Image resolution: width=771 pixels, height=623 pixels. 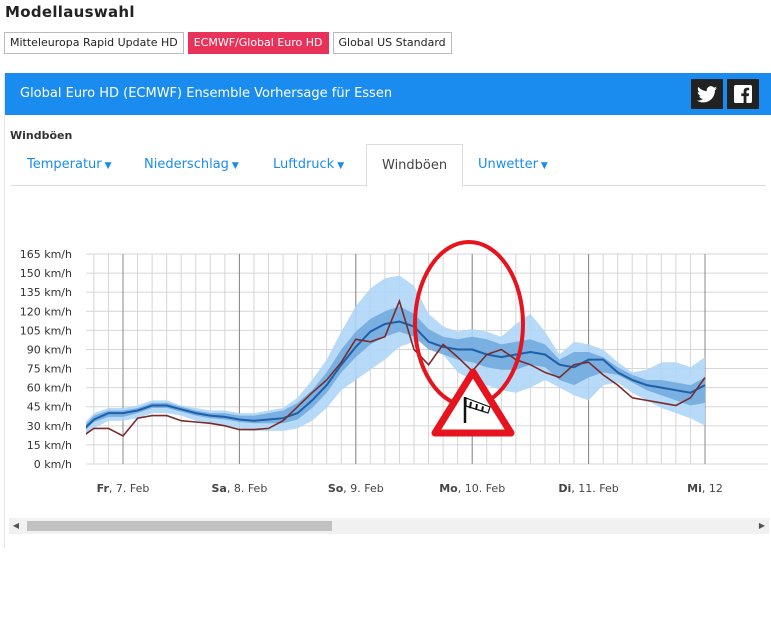 What do you see at coordinates (705, 488) in the screenshot?
I see `x-tick-label: Mi, 12` at bounding box center [705, 488].